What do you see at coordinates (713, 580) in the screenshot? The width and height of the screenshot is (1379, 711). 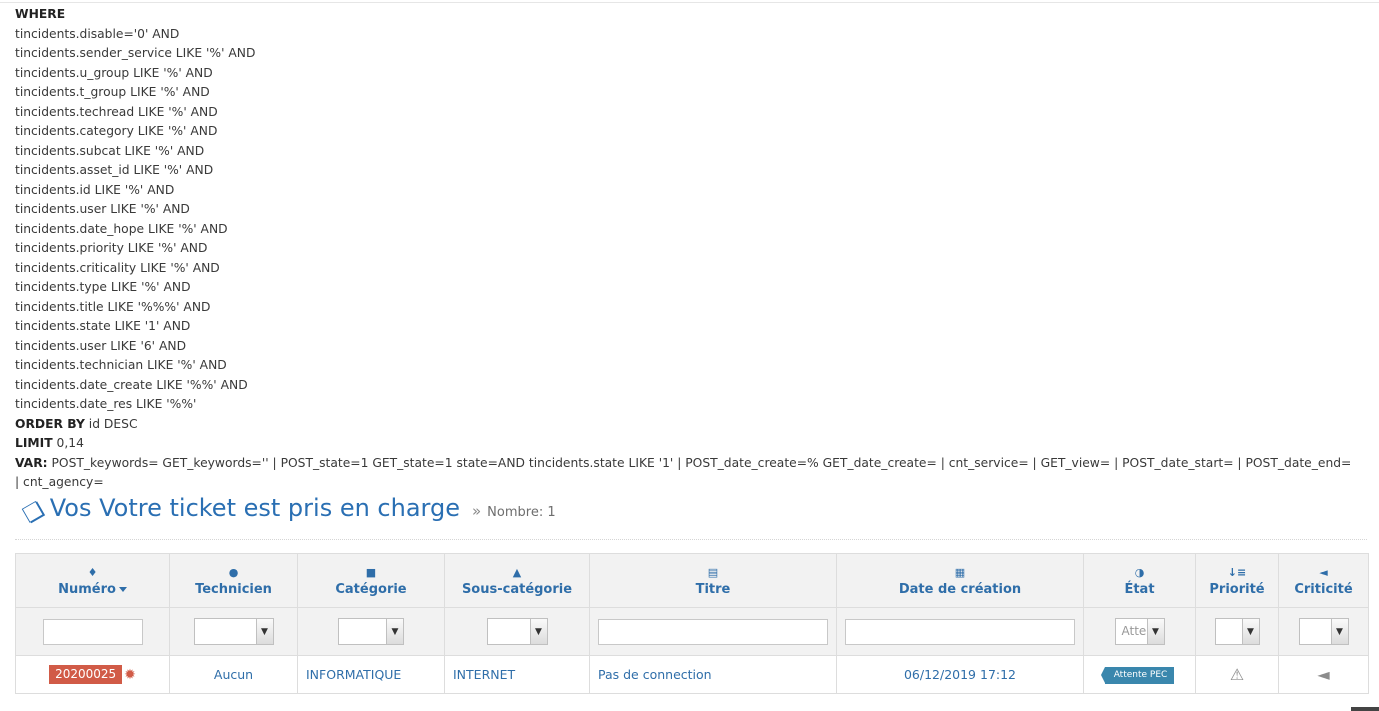 I see `column-header-titre: ▤ Titre` at bounding box center [713, 580].